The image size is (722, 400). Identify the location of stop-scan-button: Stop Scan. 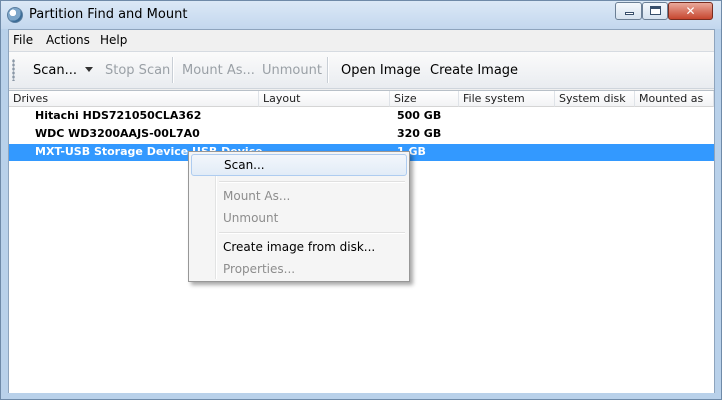
(137, 70).